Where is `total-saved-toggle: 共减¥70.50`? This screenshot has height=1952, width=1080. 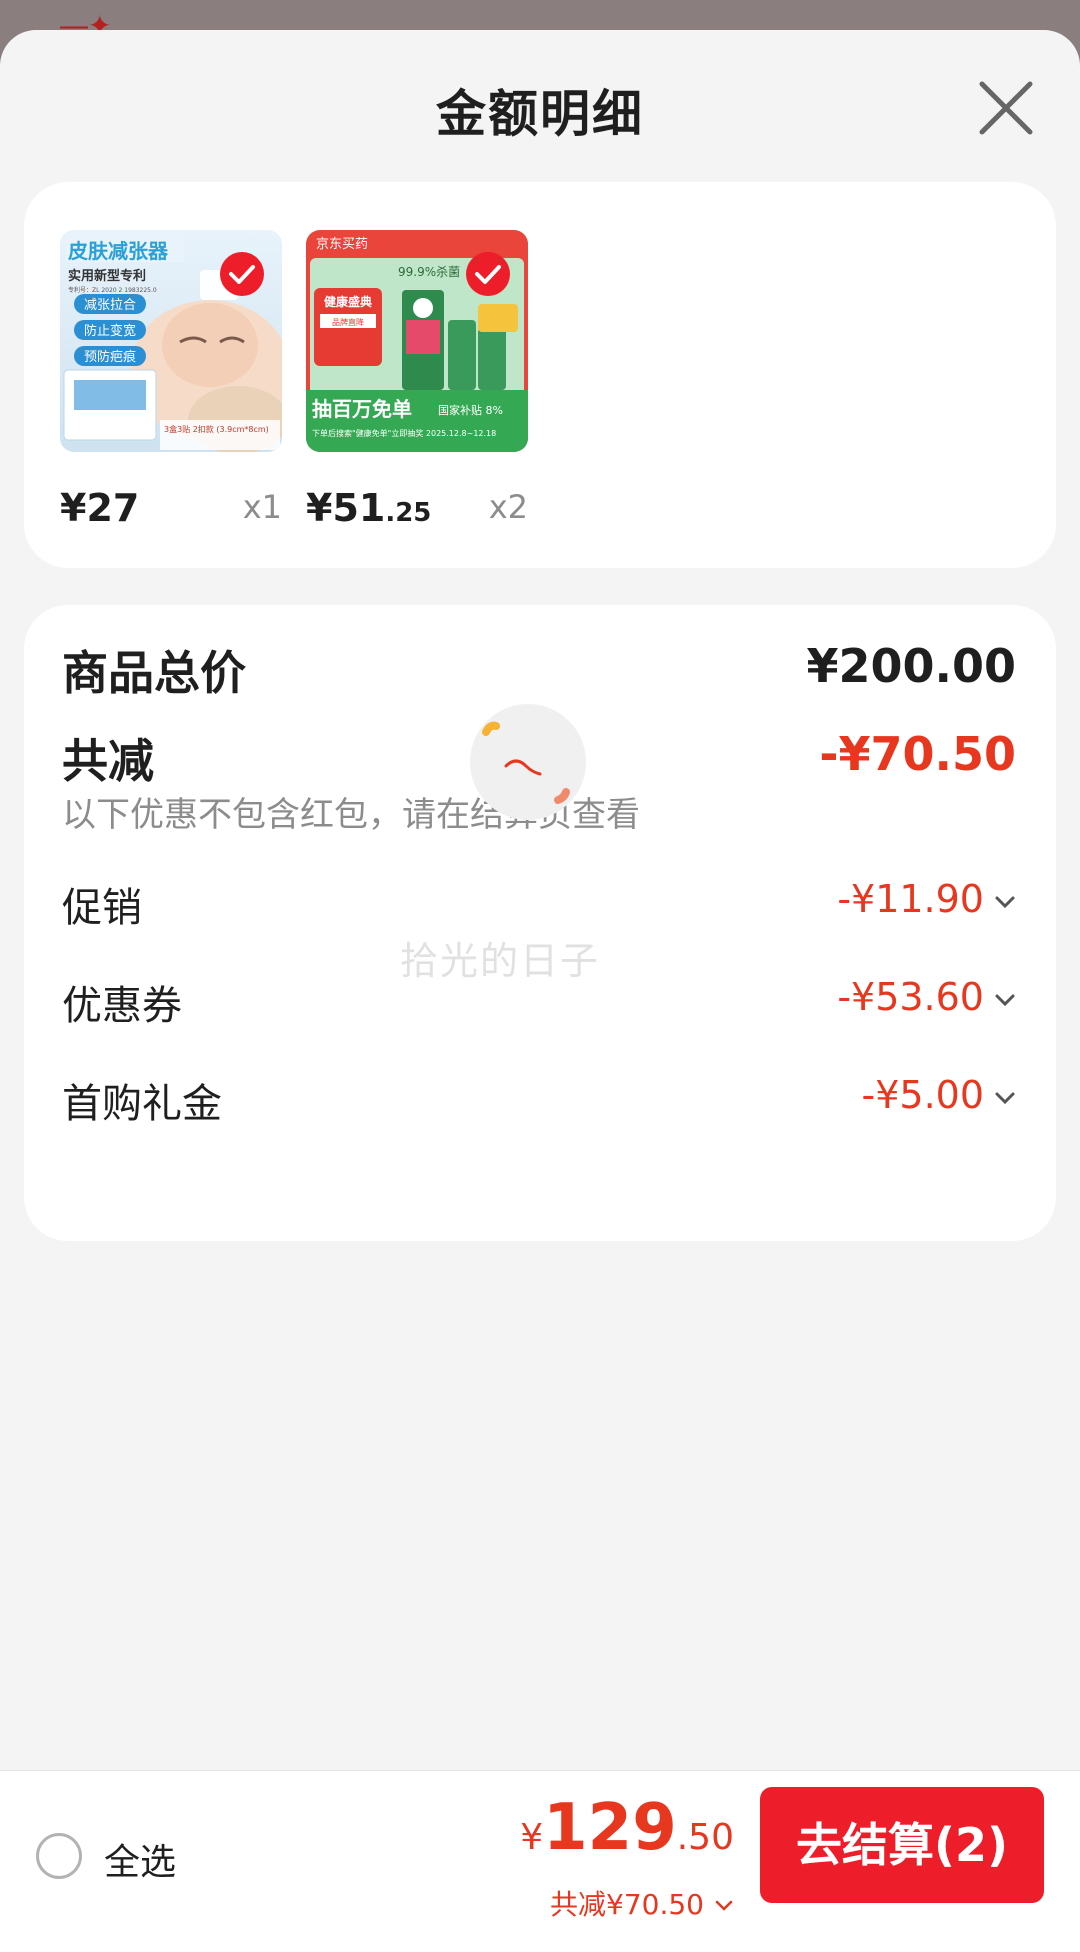
total-saved-toggle: 共减¥70.50 is located at coordinates (642, 1903).